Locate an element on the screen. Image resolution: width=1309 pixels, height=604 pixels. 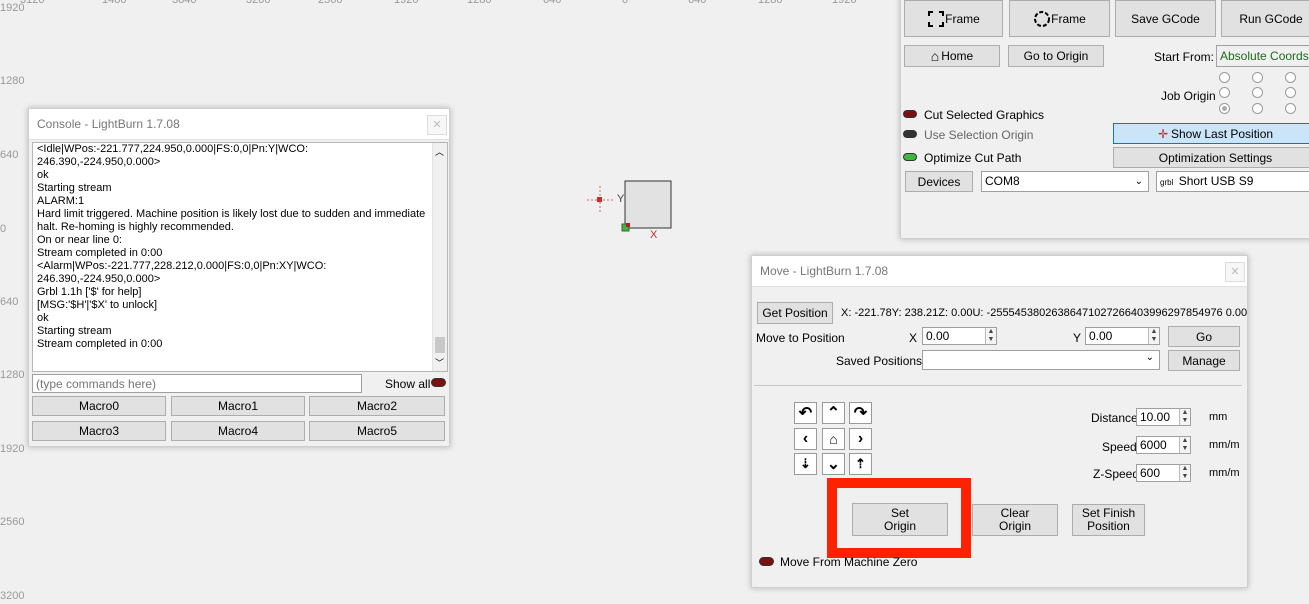
speed-spinner: ▲ ▼ is located at coordinates (1184, 445).